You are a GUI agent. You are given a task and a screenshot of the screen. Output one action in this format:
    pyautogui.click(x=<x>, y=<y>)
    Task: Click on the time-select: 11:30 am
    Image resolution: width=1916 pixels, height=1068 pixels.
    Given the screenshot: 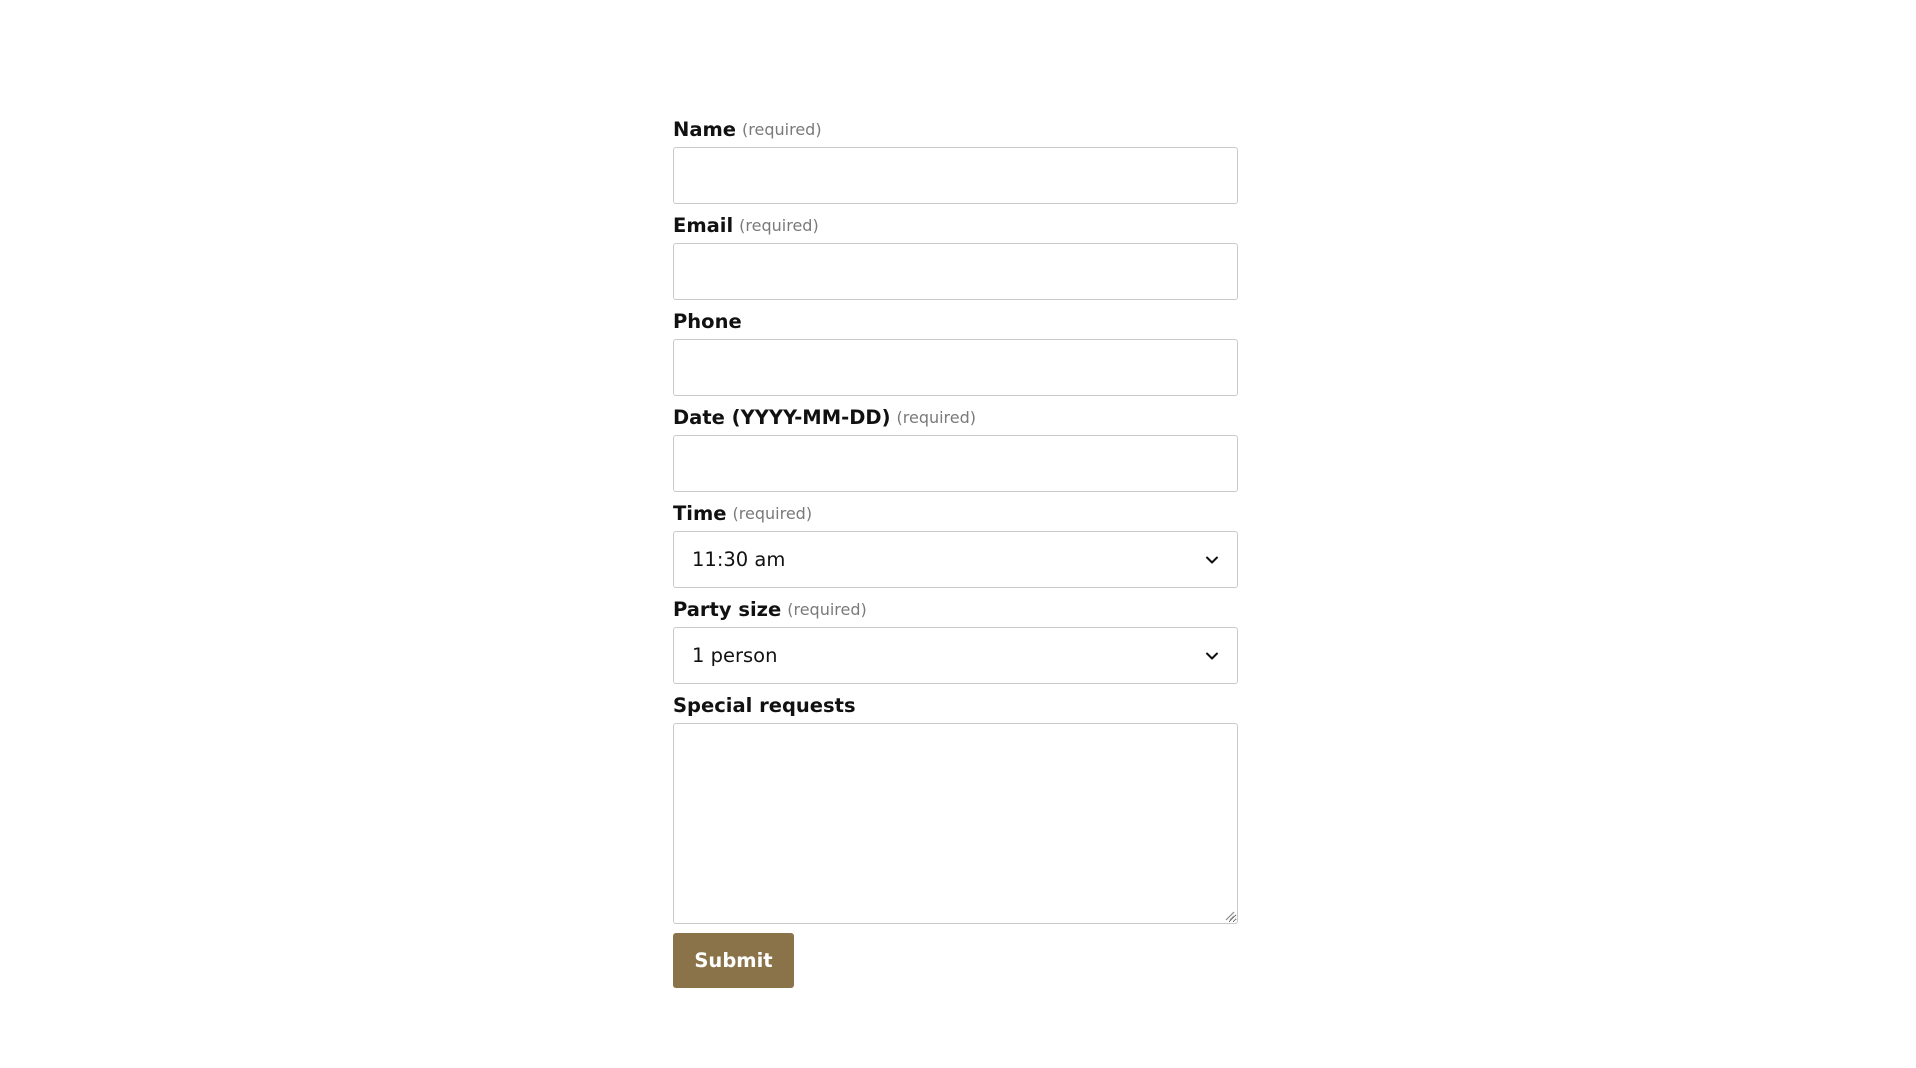 What is the action you would take?
    pyautogui.click(x=955, y=559)
    